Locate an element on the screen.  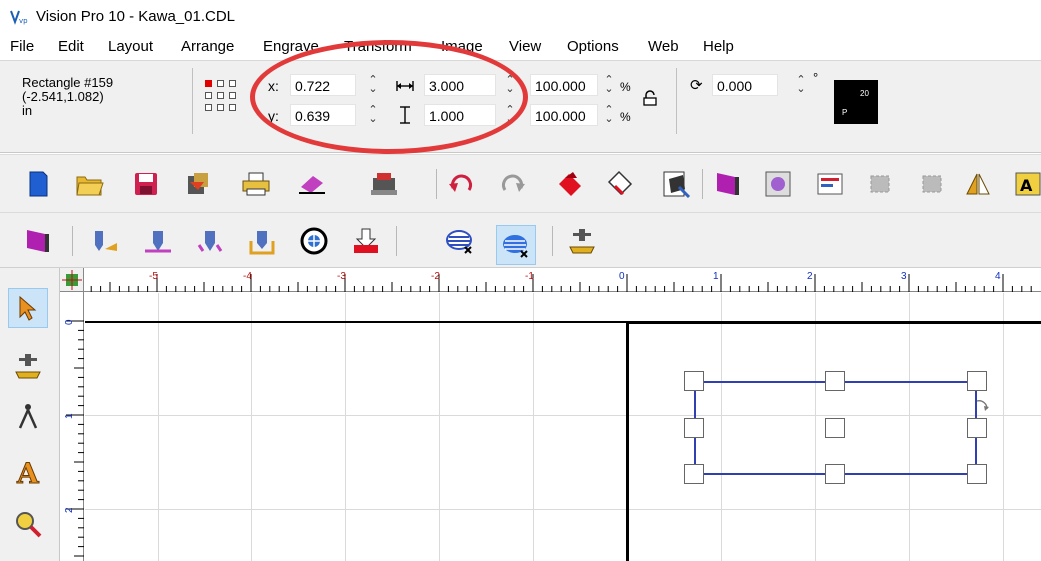
main-toolbar: A is located at coordinates (520, 183).